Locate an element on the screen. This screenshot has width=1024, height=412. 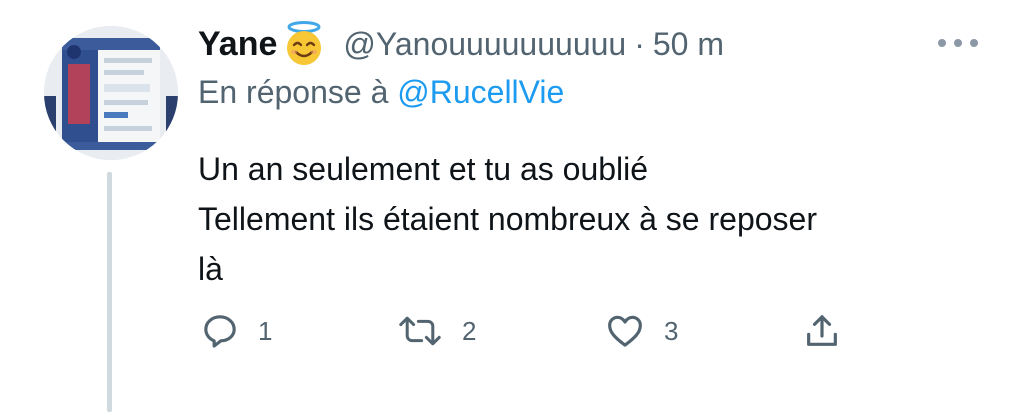
reply-context: En réponse à @RucellVie is located at coordinates (381, 92).